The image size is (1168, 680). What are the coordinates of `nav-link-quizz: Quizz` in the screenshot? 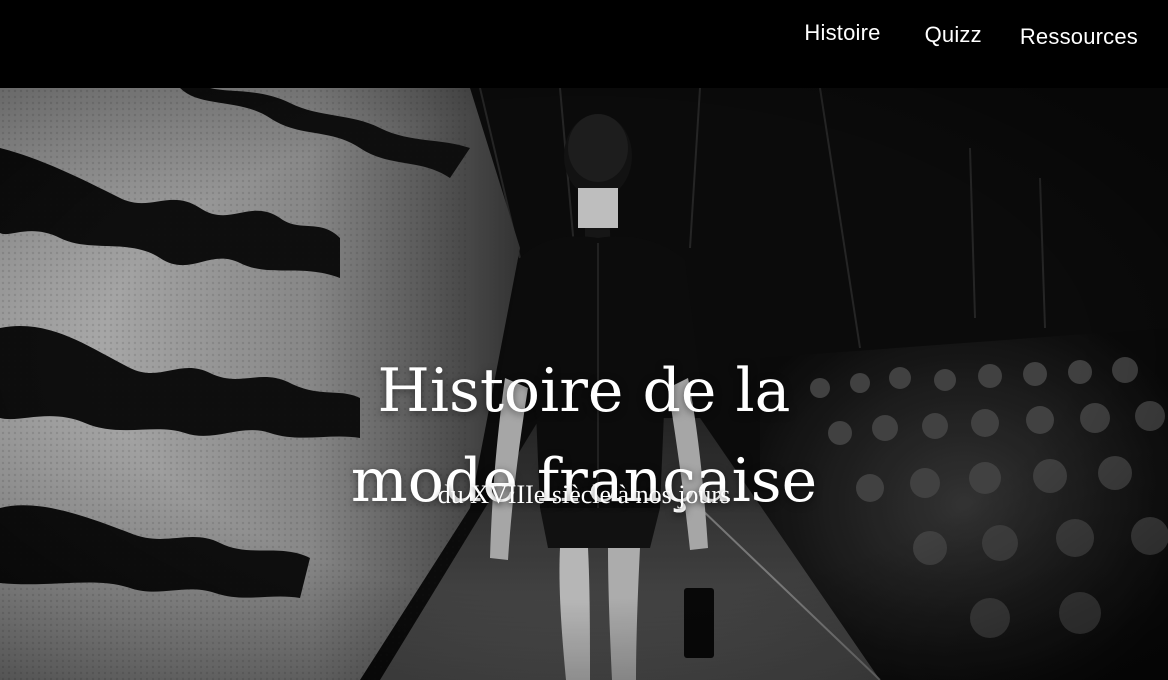 It's located at (953, 35).